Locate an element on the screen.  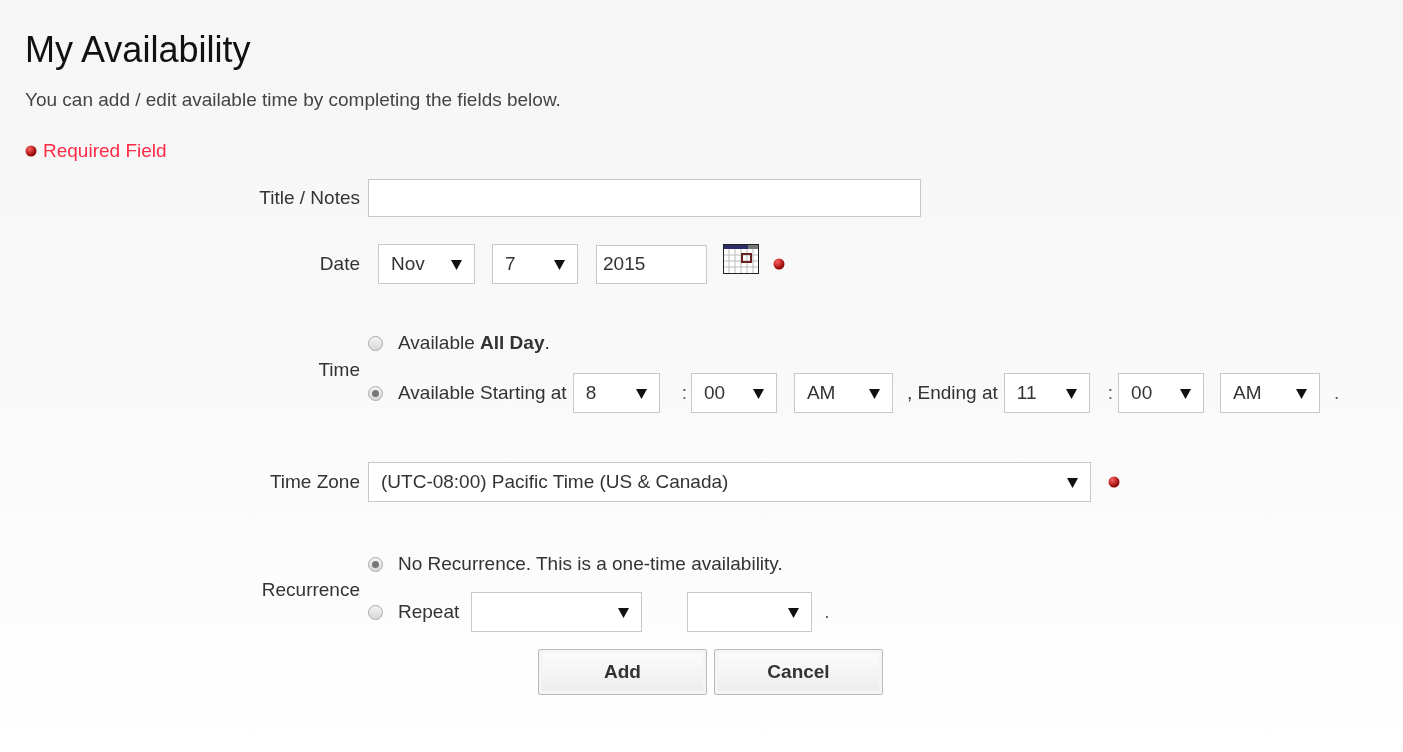
dropdown: 8 is located at coordinates (616, 393).